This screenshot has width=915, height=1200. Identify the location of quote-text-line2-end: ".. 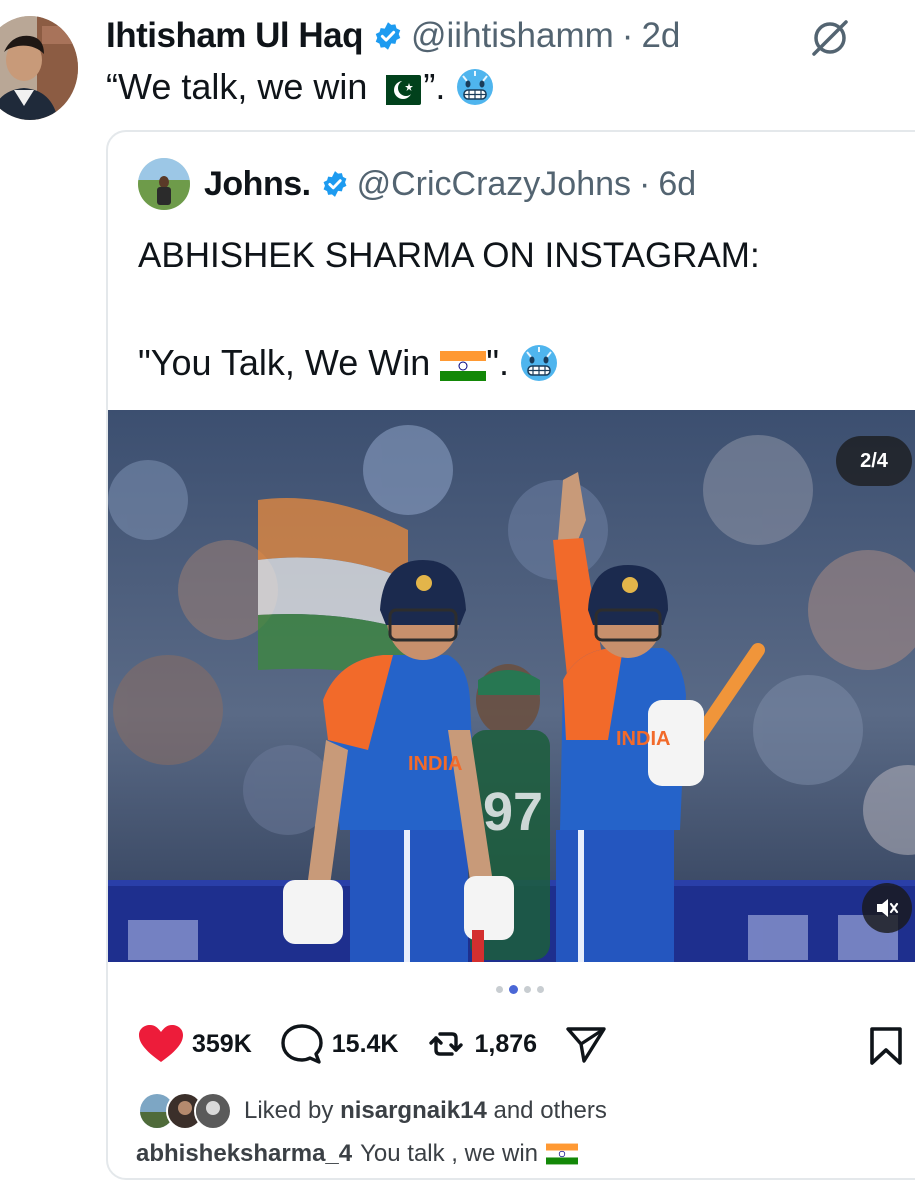
(498, 362).